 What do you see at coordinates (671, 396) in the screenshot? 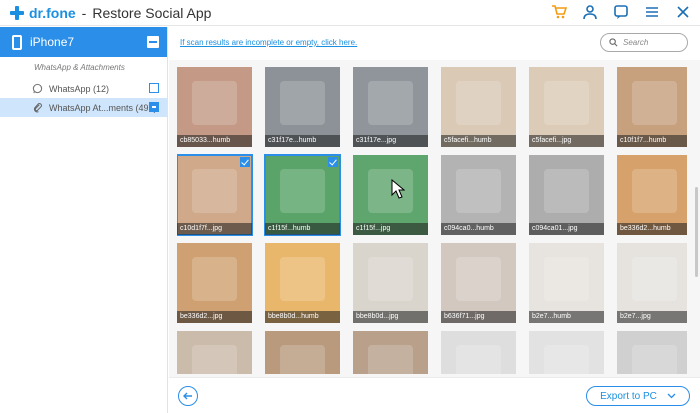
I see `chevron-down-icon` at bounding box center [671, 396].